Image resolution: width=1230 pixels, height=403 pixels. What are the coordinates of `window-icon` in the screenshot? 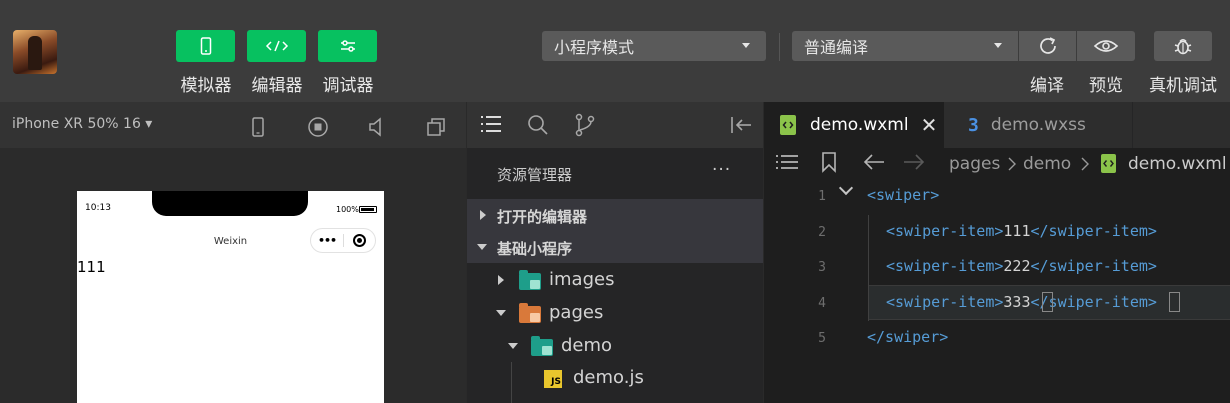 It's located at (436, 127).